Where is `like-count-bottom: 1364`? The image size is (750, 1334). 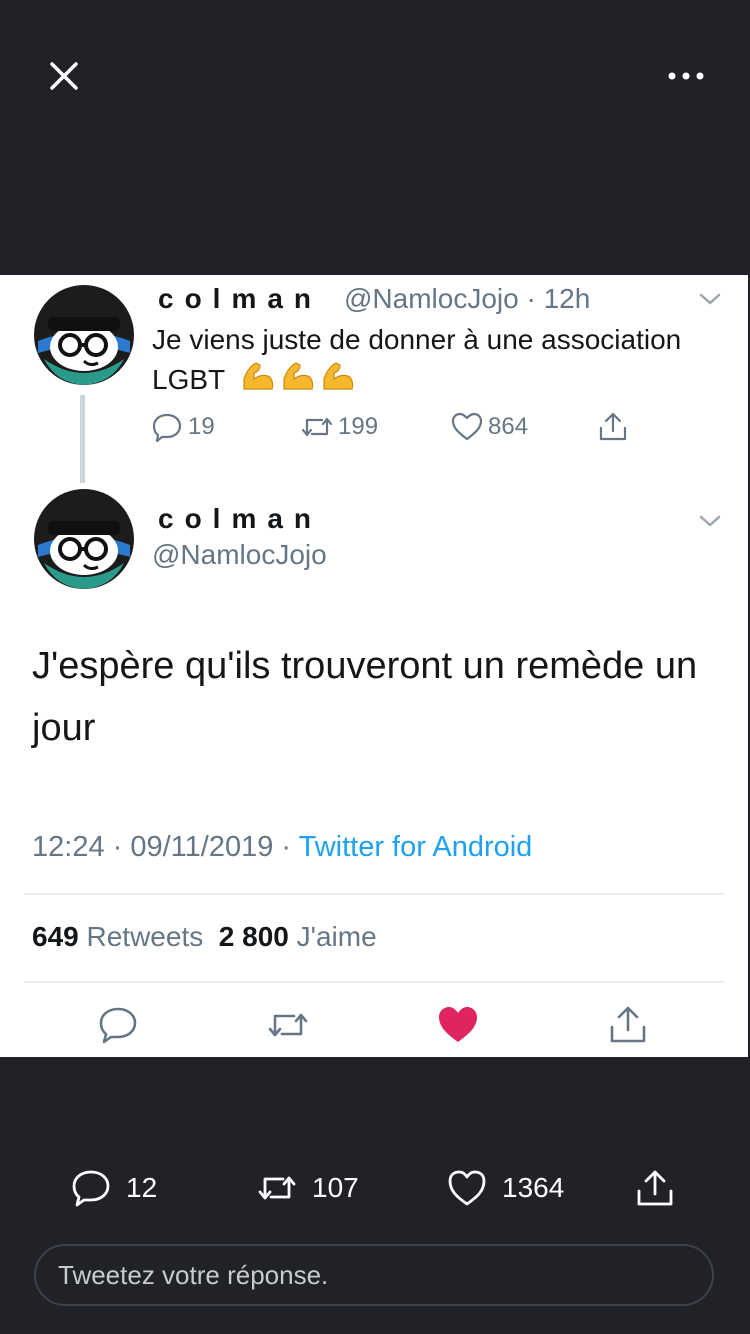
like-count-bottom: 1364 is located at coordinates (533, 1187).